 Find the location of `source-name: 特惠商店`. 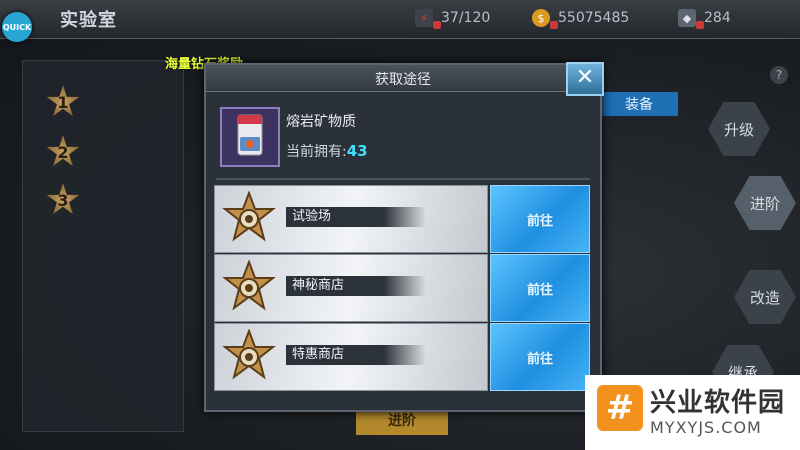

source-name: 特惠商店 is located at coordinates (318, 354).